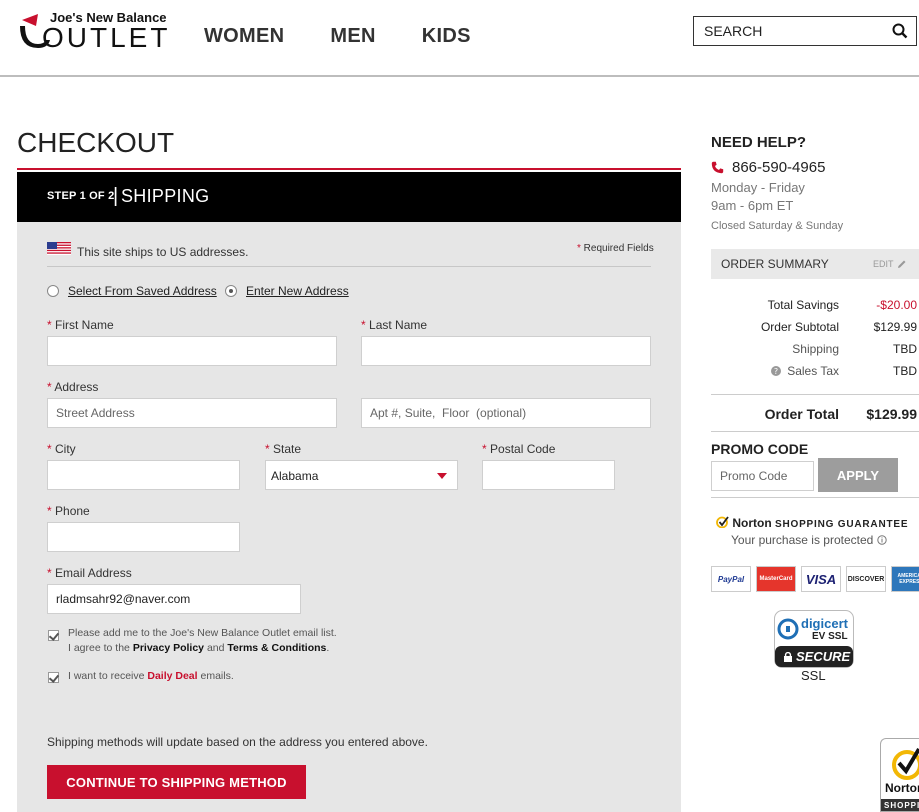 Image resolution: width=919 pixels, height=812 pixels. What do you see at coordinates (297, 291) in the screenshot?
I see `radio-new-address-label: Enter New Address` at bounding box center [297, 291].